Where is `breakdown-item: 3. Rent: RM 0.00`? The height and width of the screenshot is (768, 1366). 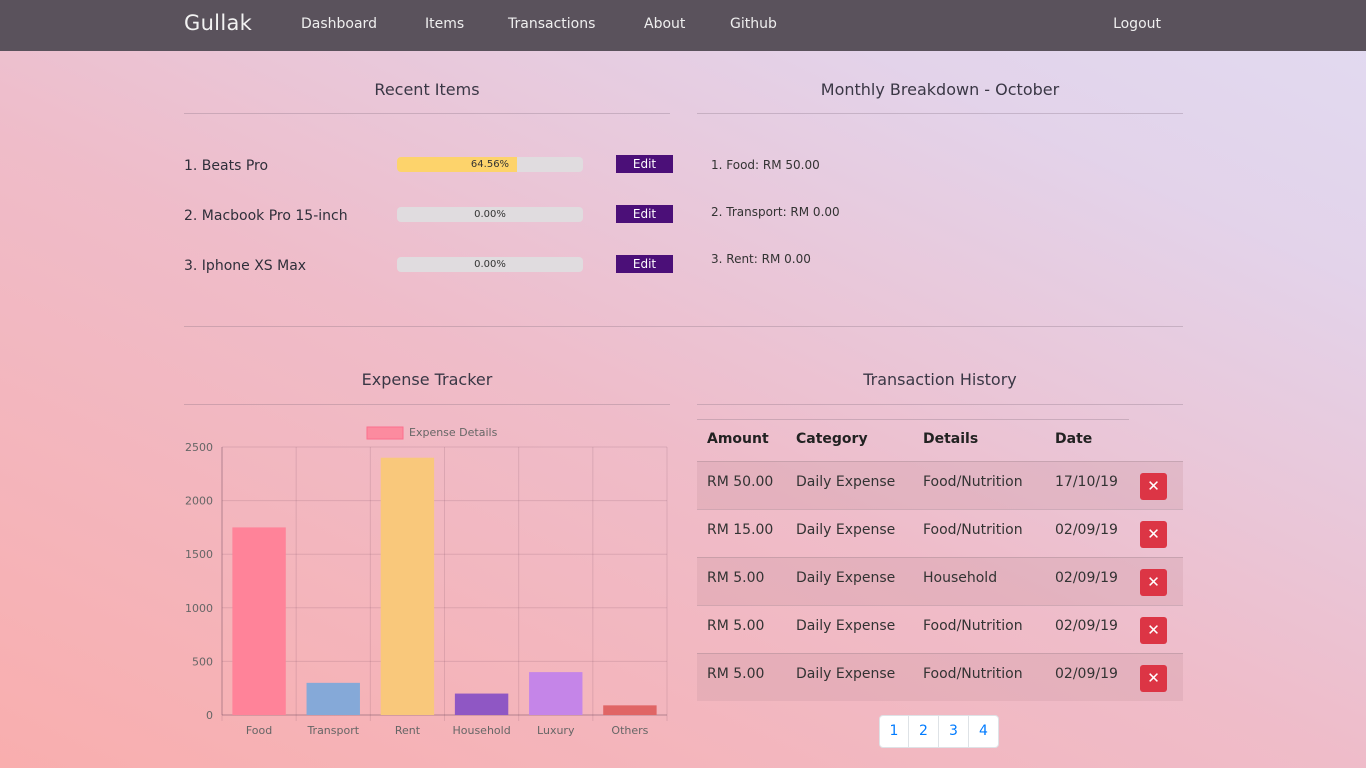
breakdown-item: 3. Rent: RM 0.00 is located at coordinates (761, 259).